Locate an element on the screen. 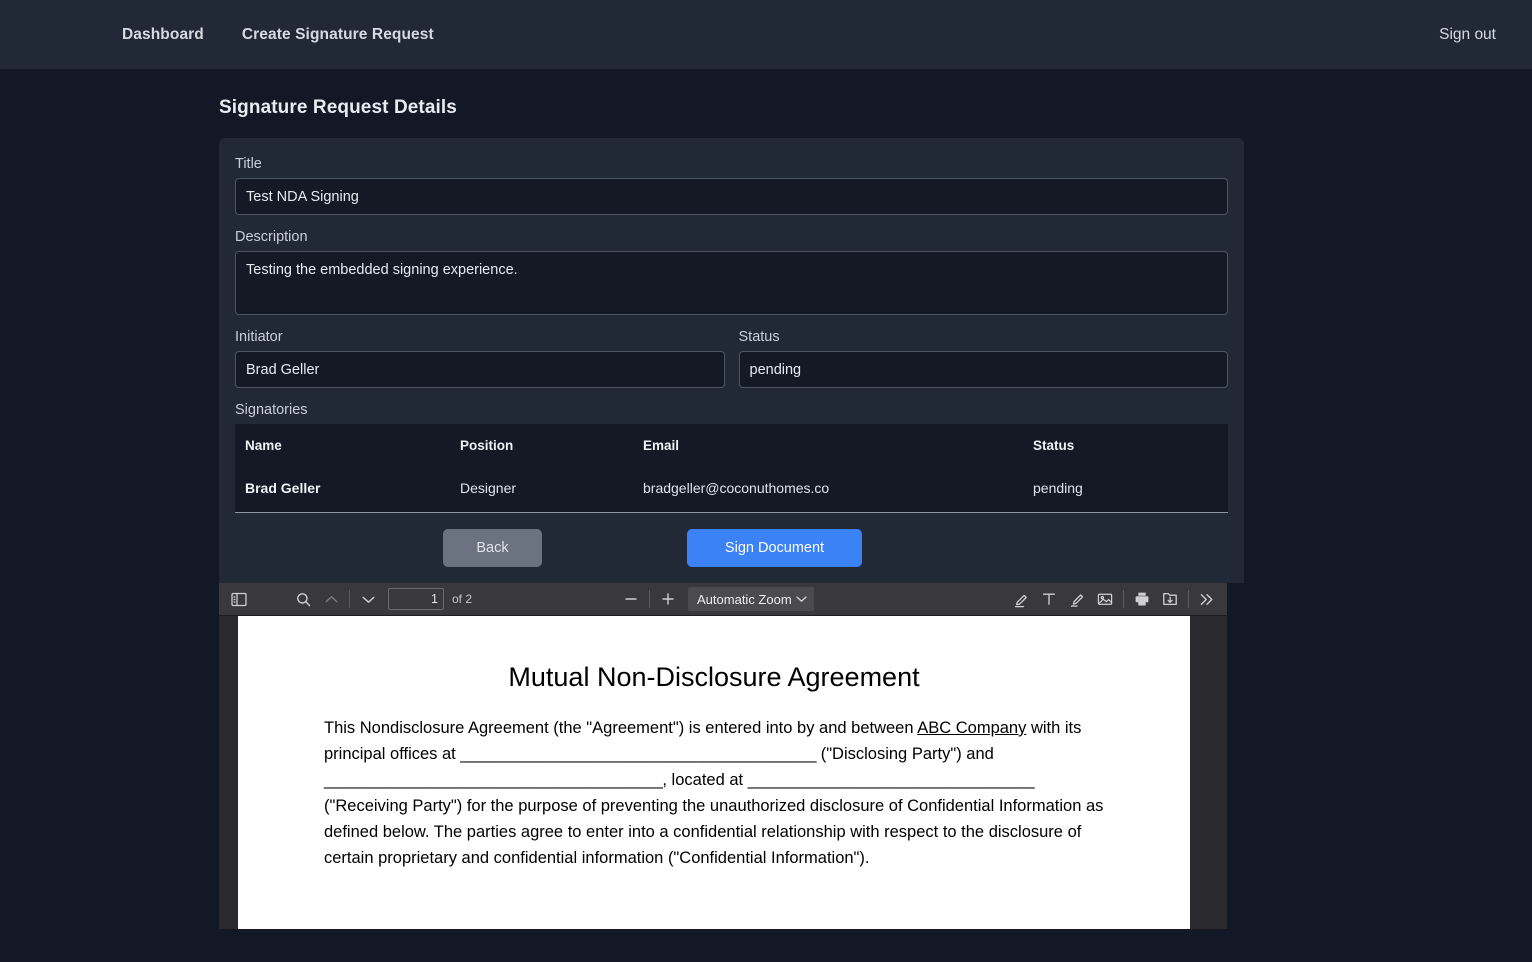  signatories-table-head: Name Position Email Status is located at coordinates (731, 445).